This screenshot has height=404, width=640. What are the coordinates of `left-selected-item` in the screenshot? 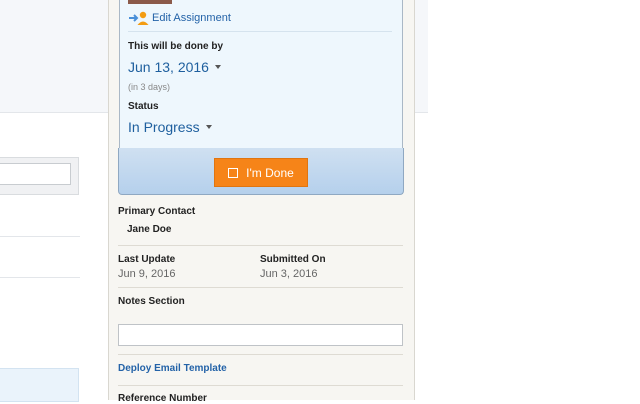 It's located at (39, 385).